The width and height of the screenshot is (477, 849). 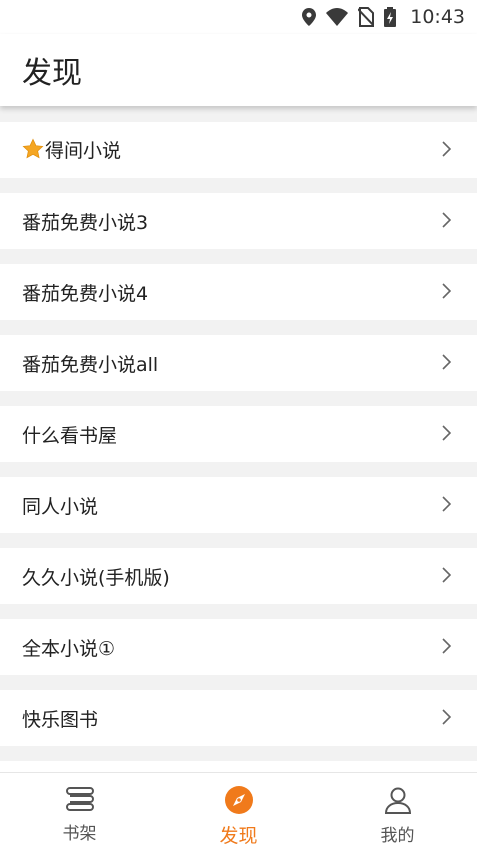 I want to click on list-item-label: 快乐图书, so click(x=60, y=719).